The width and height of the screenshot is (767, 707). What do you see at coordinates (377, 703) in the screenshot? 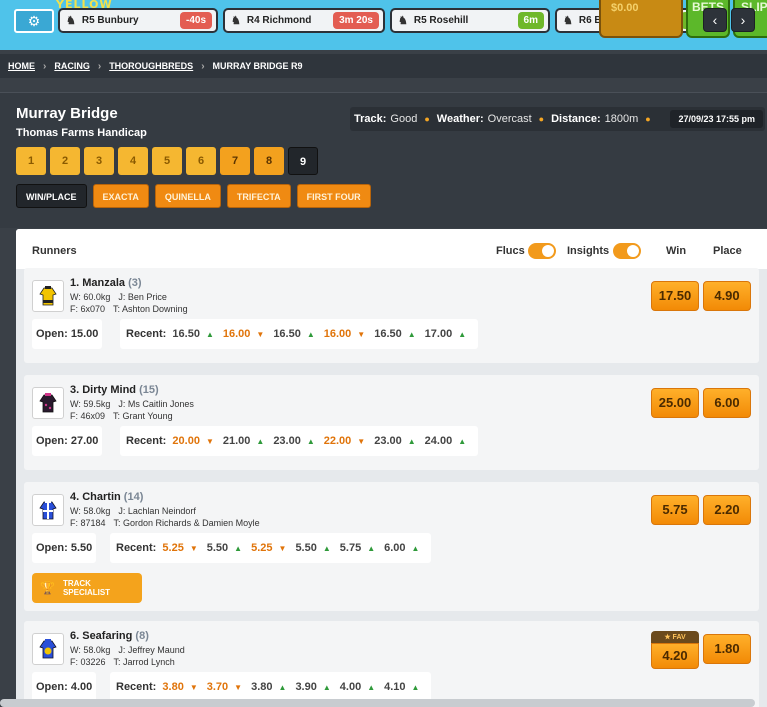
I see `horizontal-scrollbar` at bounding box center [377, 703].